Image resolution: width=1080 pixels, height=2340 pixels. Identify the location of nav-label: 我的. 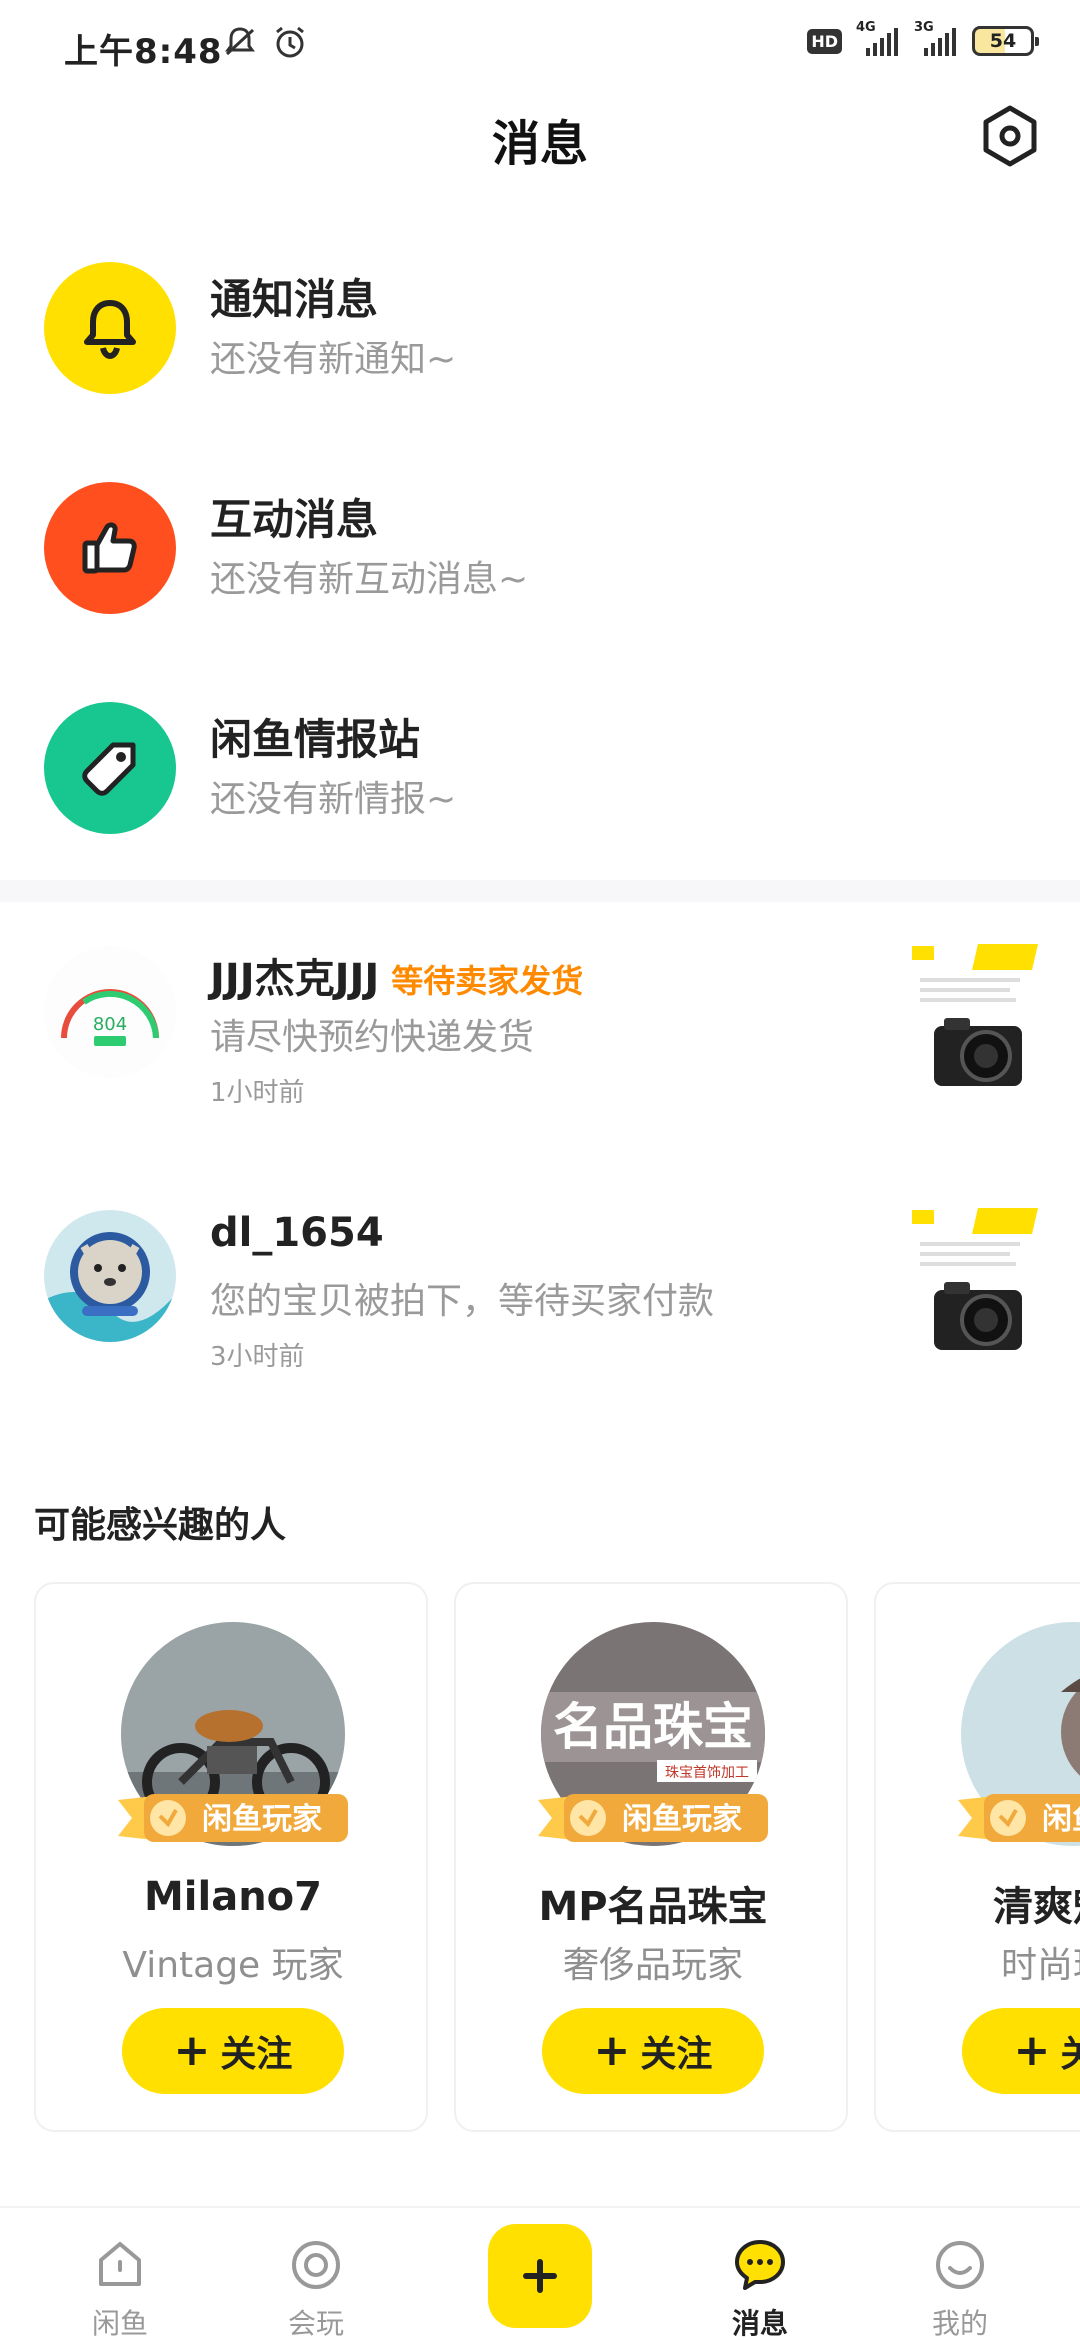
(959, 2323).